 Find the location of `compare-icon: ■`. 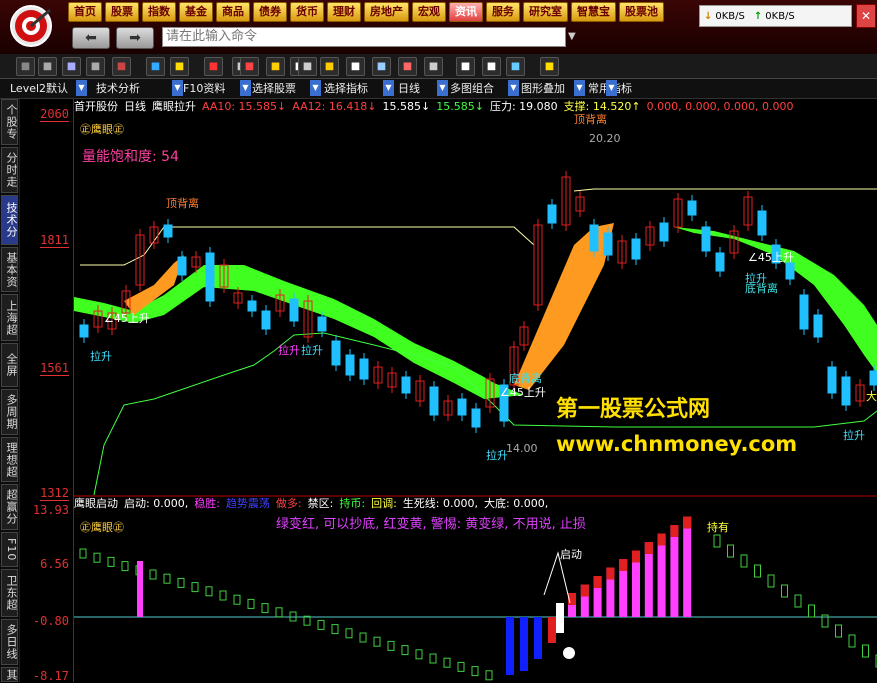

compare-icon: ■ is located at coordinates (95, 66).